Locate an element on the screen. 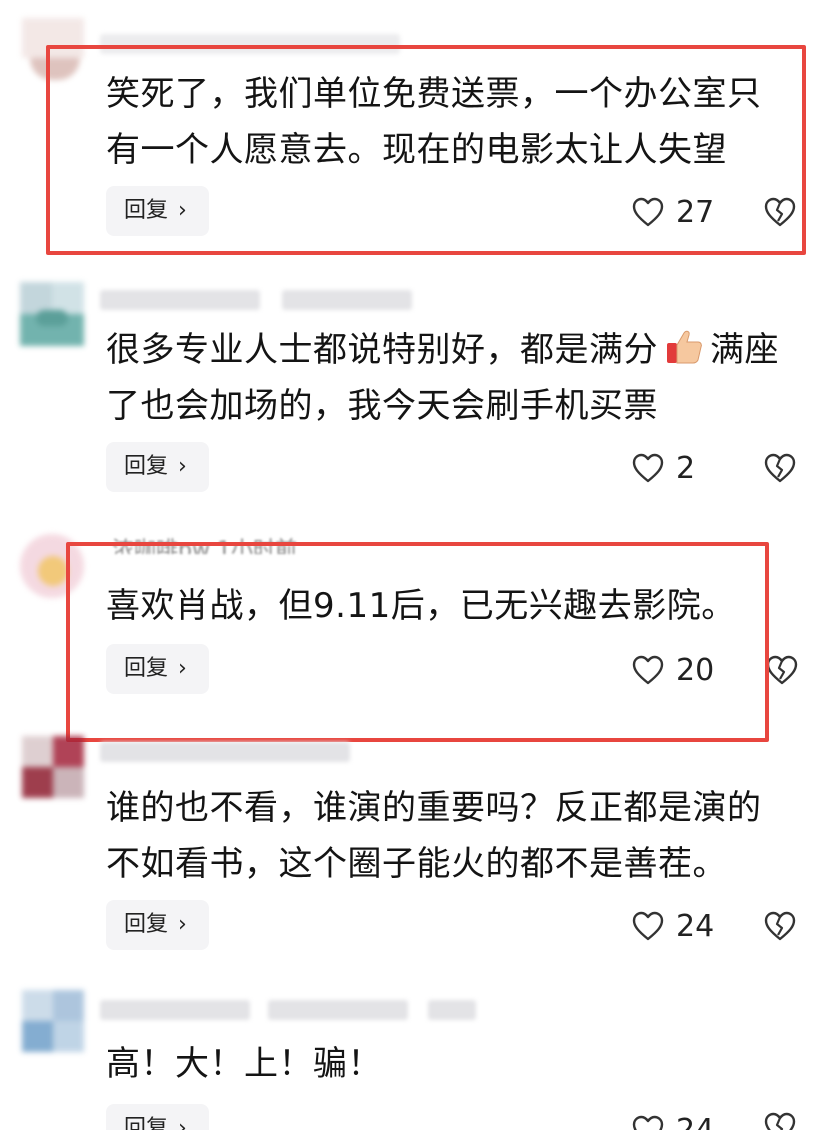 The image size is (830, 1130). comment-line: 谁的也不看，谁演的重要吗？反正都是演的 is located at coordinates (434, 808).